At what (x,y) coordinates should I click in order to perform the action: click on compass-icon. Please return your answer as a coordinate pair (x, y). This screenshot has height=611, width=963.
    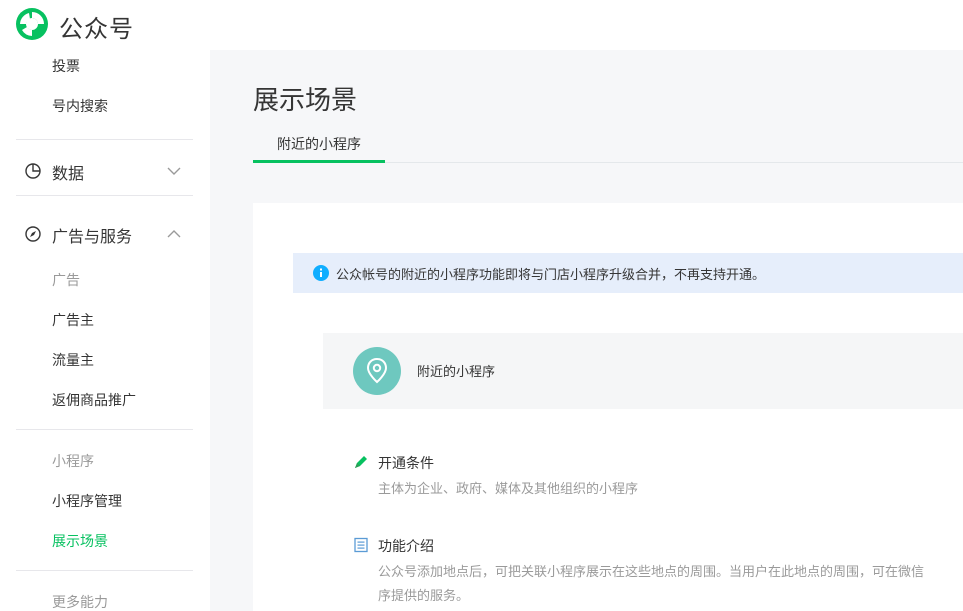
    Looking at the image, I should click on (33, 234).